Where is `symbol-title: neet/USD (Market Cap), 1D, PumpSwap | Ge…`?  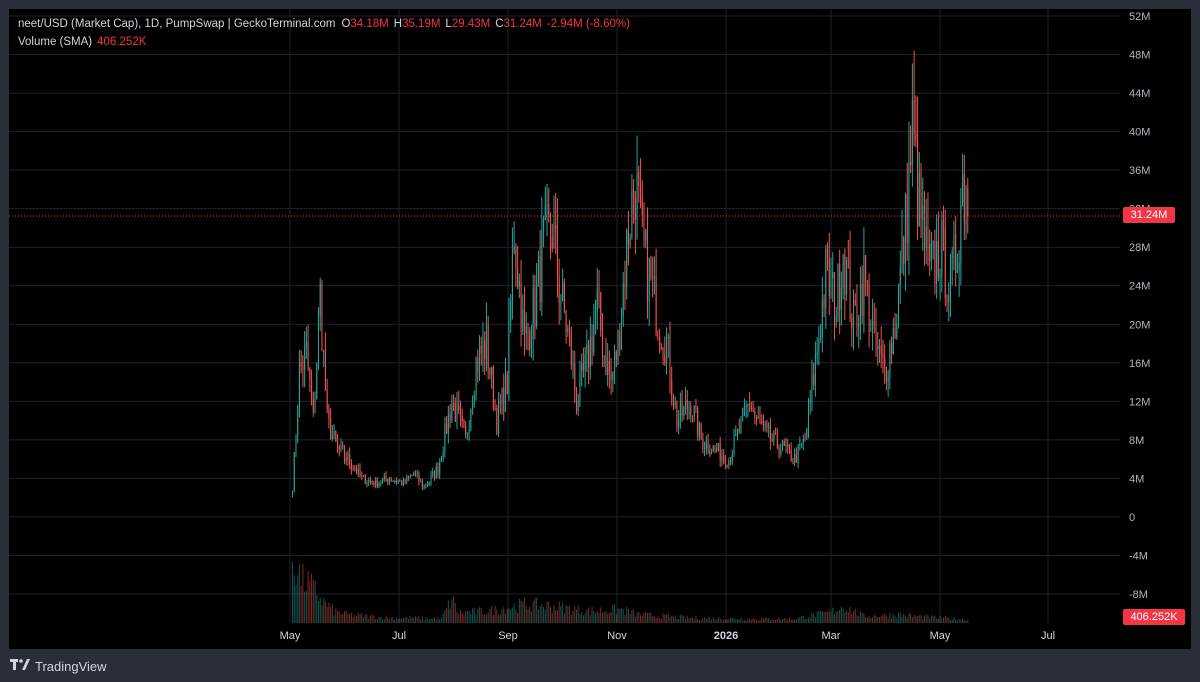 symbol-title: neet/USD (Market Cap), 1D, PumpSwap | Ge… is located at coordinates (176, 24).